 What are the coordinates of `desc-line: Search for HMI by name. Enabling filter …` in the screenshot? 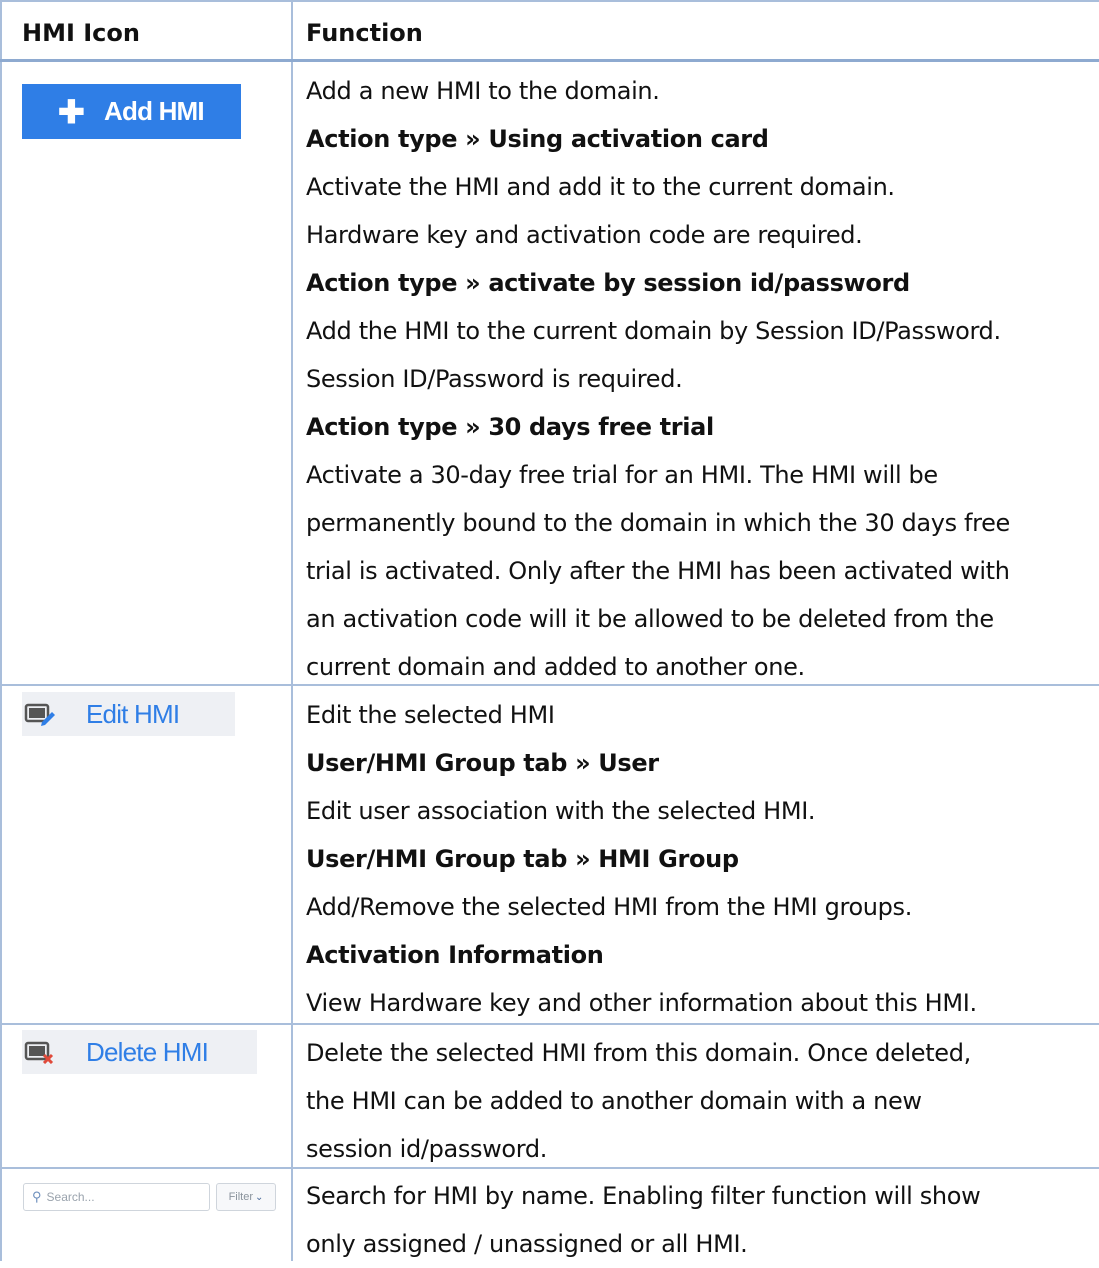 It's located at (643, 1196).